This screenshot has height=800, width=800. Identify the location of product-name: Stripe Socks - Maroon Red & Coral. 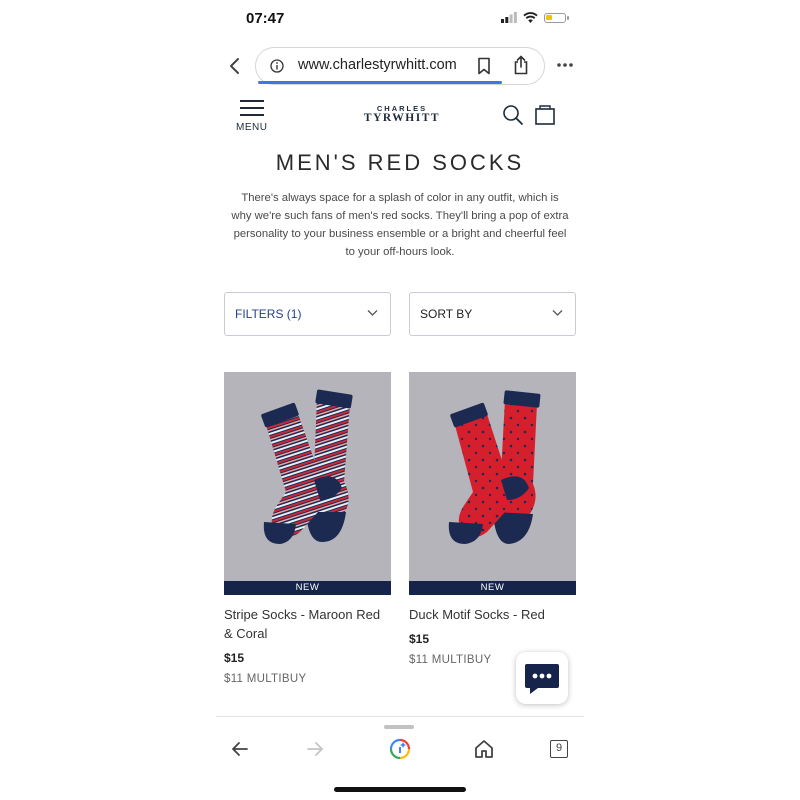
(307, 624).